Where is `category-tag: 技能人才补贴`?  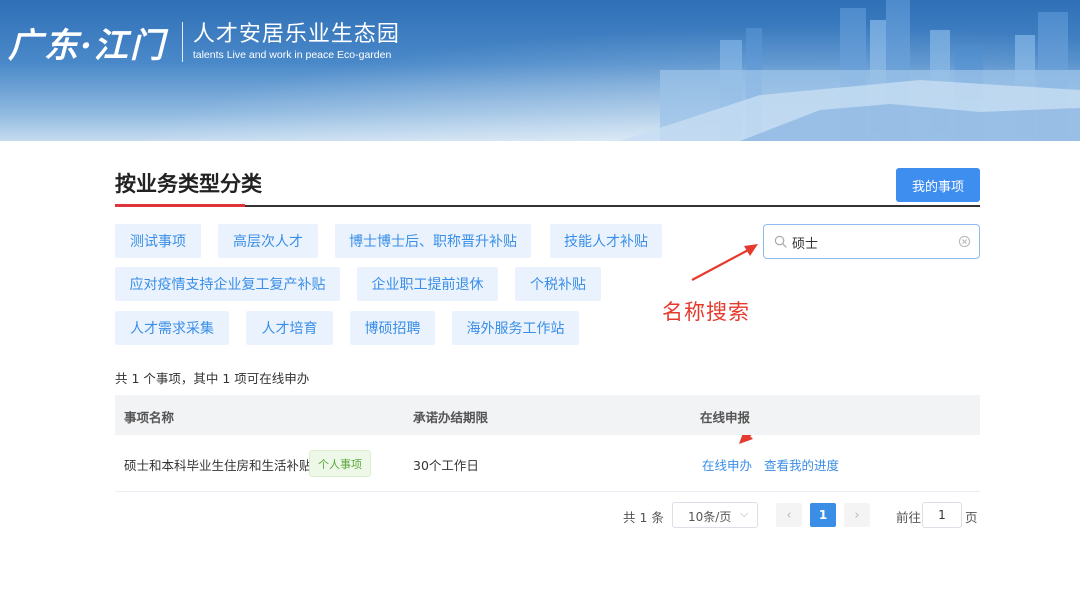
category-tag: 技能人才补贴 is located at coordinates (606, 241).